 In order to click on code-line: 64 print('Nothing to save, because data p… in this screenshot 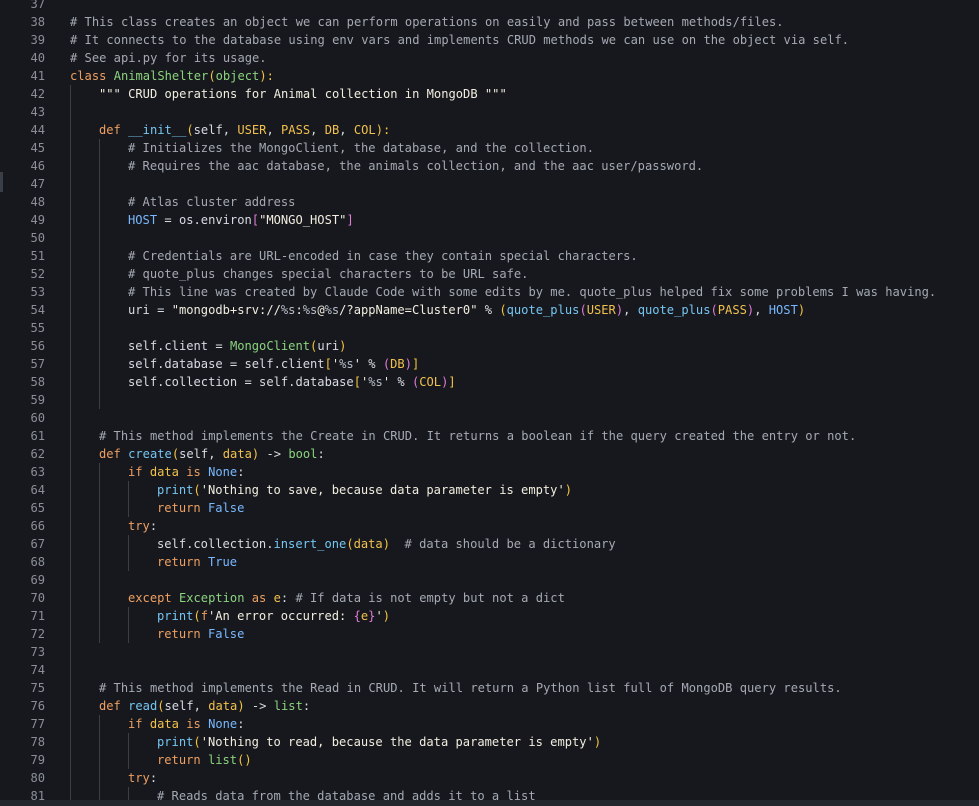, I will do `click(489, 490)`.